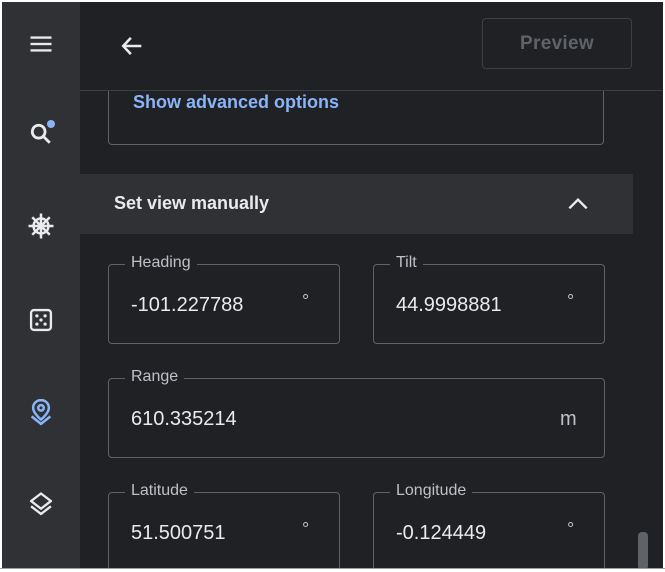  I want to click on set-view-manually-header: Set view manually, so click(356, 204).